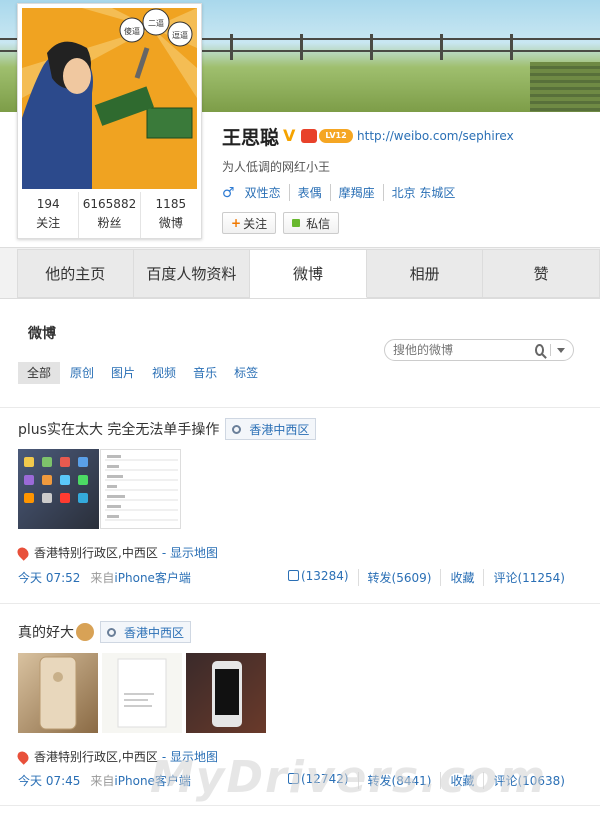 This screenshot has width=600, height=818. Describe the element at coordinates (309, 192) in the screenshot. I see `tag-link: 表偶` at that location.